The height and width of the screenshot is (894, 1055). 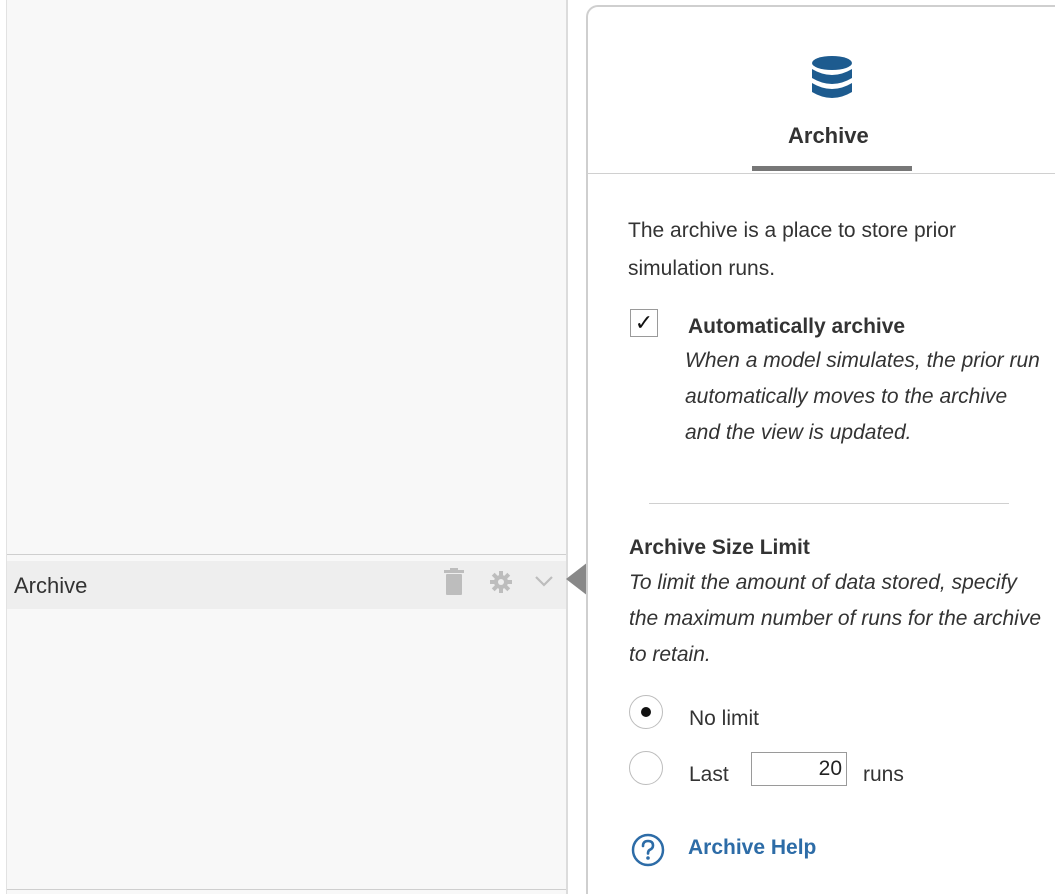 What do you see at coordinates (832, 168) in the screenshot?
I see `active-tab-indicator` at bounding box center [832, 168].